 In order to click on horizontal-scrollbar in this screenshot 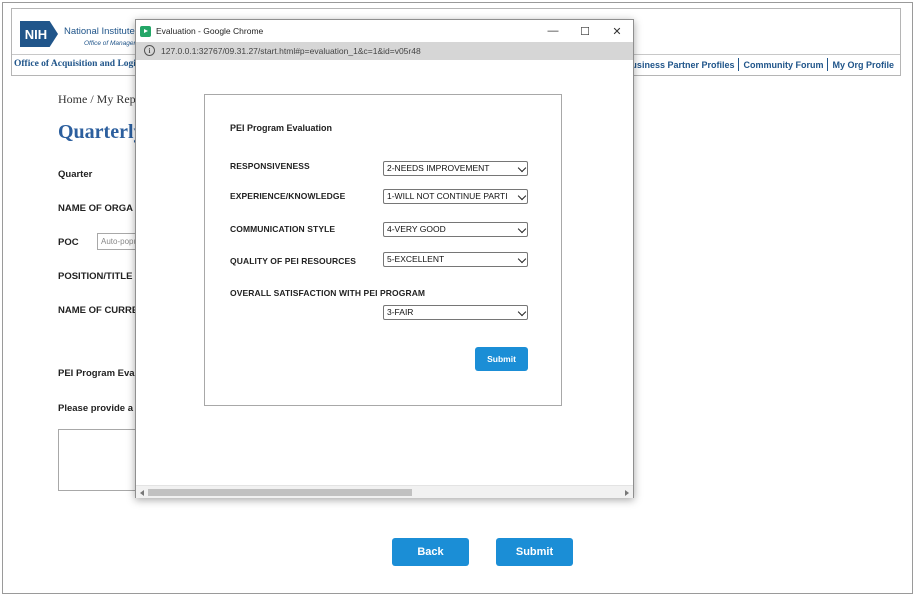, I will do `click(384, 491)`.